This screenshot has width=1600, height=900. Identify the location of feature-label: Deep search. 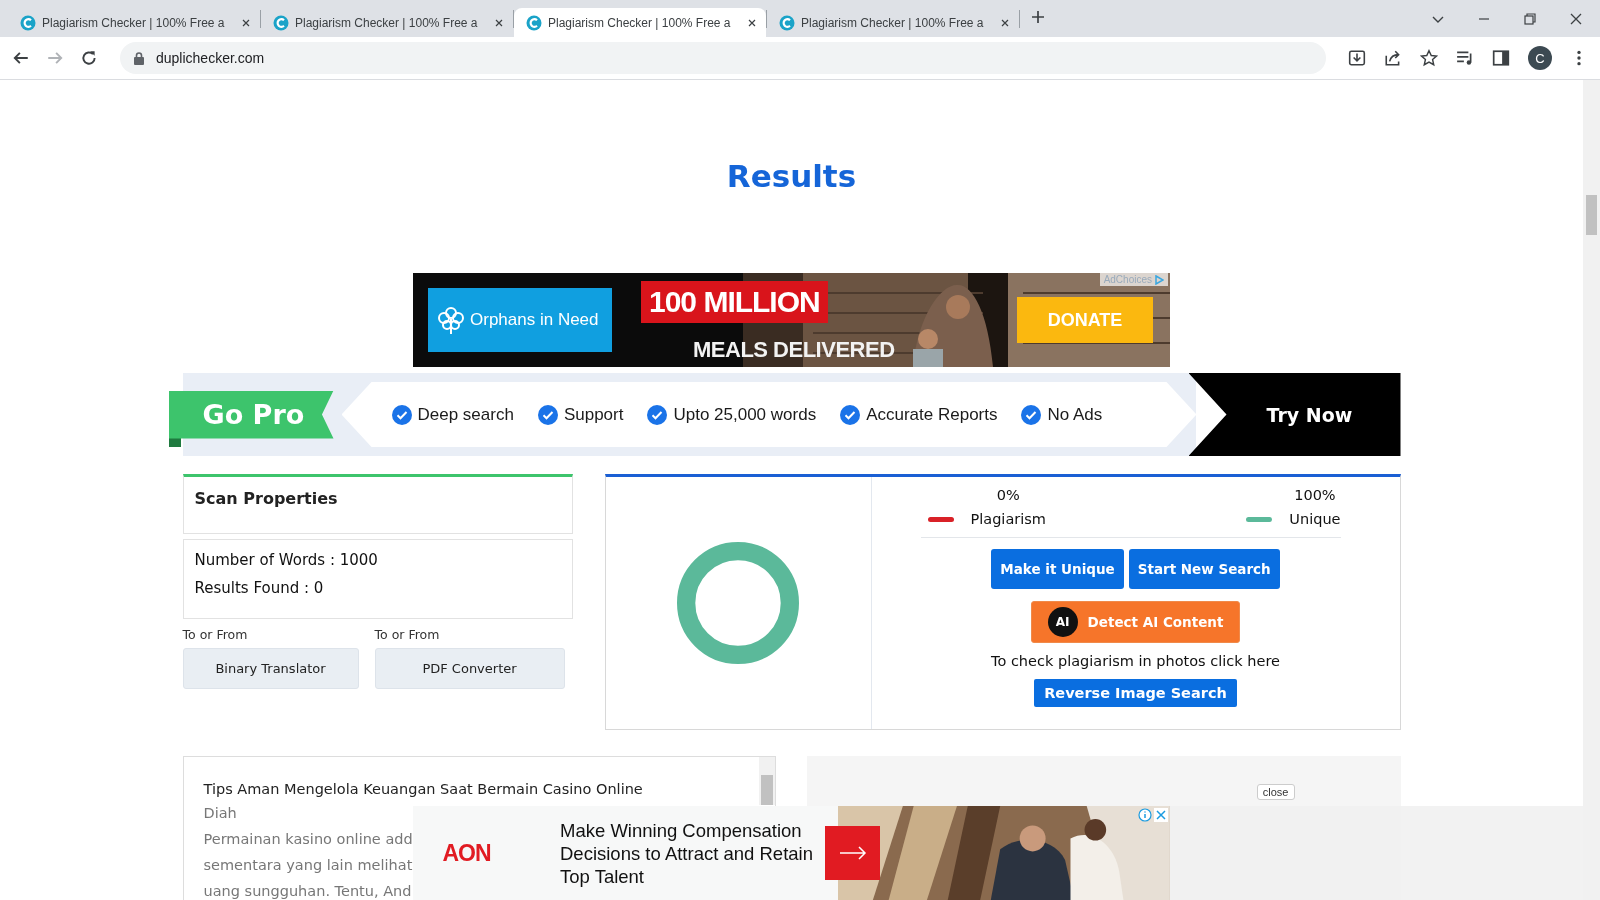
(465, 414).